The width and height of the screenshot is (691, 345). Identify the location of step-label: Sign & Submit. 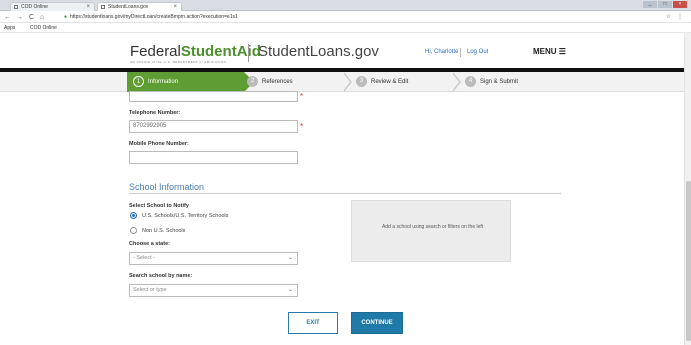
(499, 82).